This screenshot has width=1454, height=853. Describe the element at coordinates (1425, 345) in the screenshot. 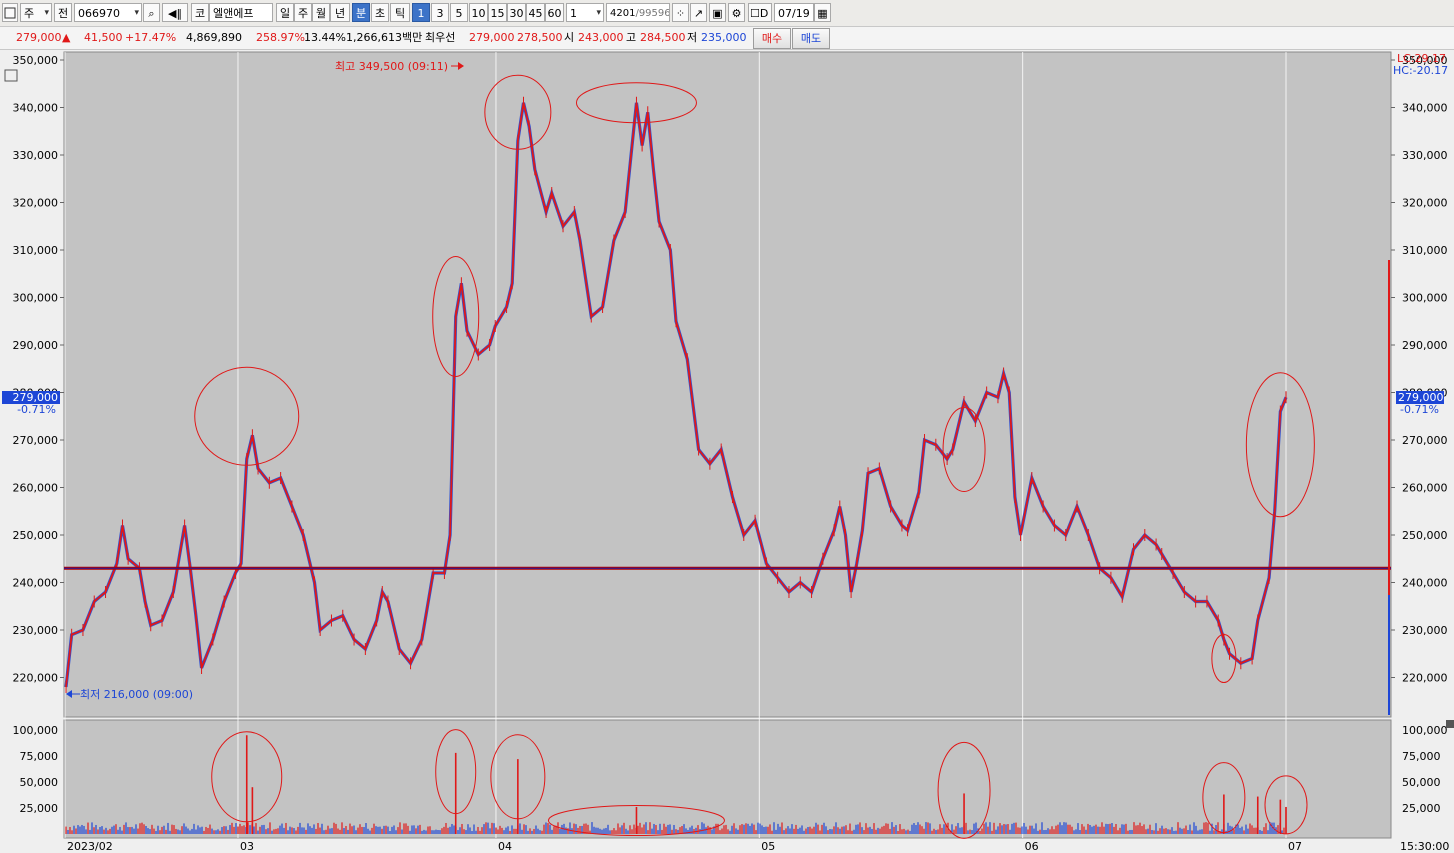

I see `y-tick-label-right: 290,000` at that location.